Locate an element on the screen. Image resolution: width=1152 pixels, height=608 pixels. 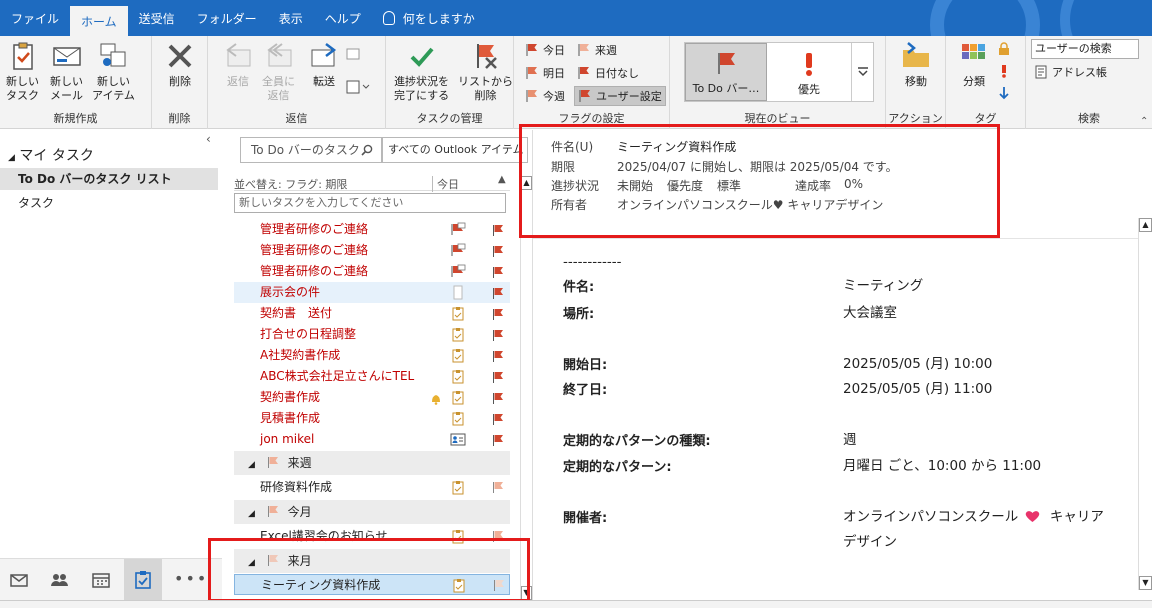
flag-no-date-button: 日付なし is located at coordinates (608, 73).